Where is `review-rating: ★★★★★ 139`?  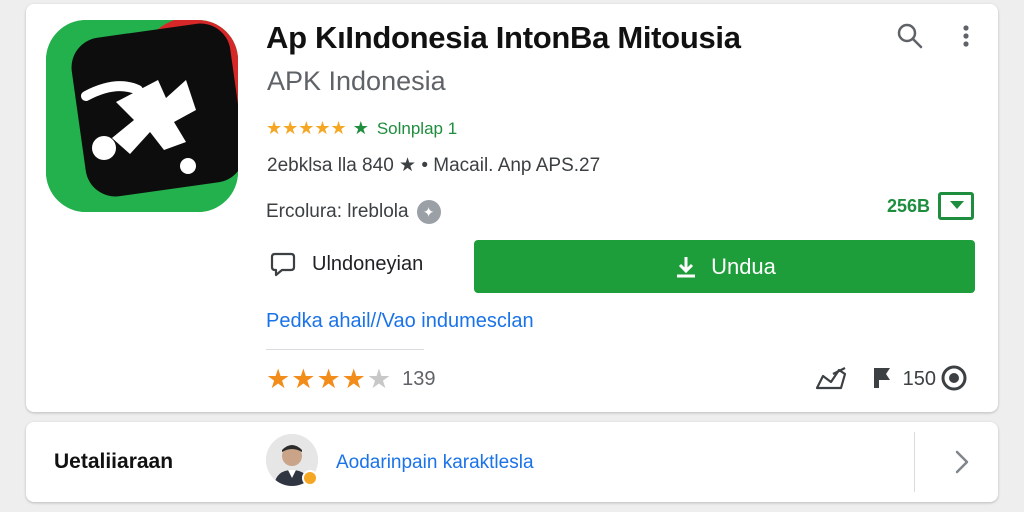 review-rating: ★★★★★ 139 is located at coordinates (350, 379).